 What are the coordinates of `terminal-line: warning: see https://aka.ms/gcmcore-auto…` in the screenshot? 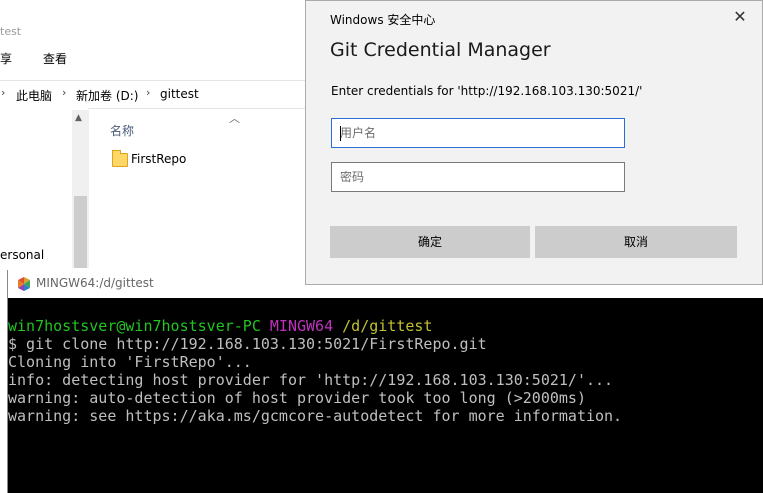 It's located at (315, 416).